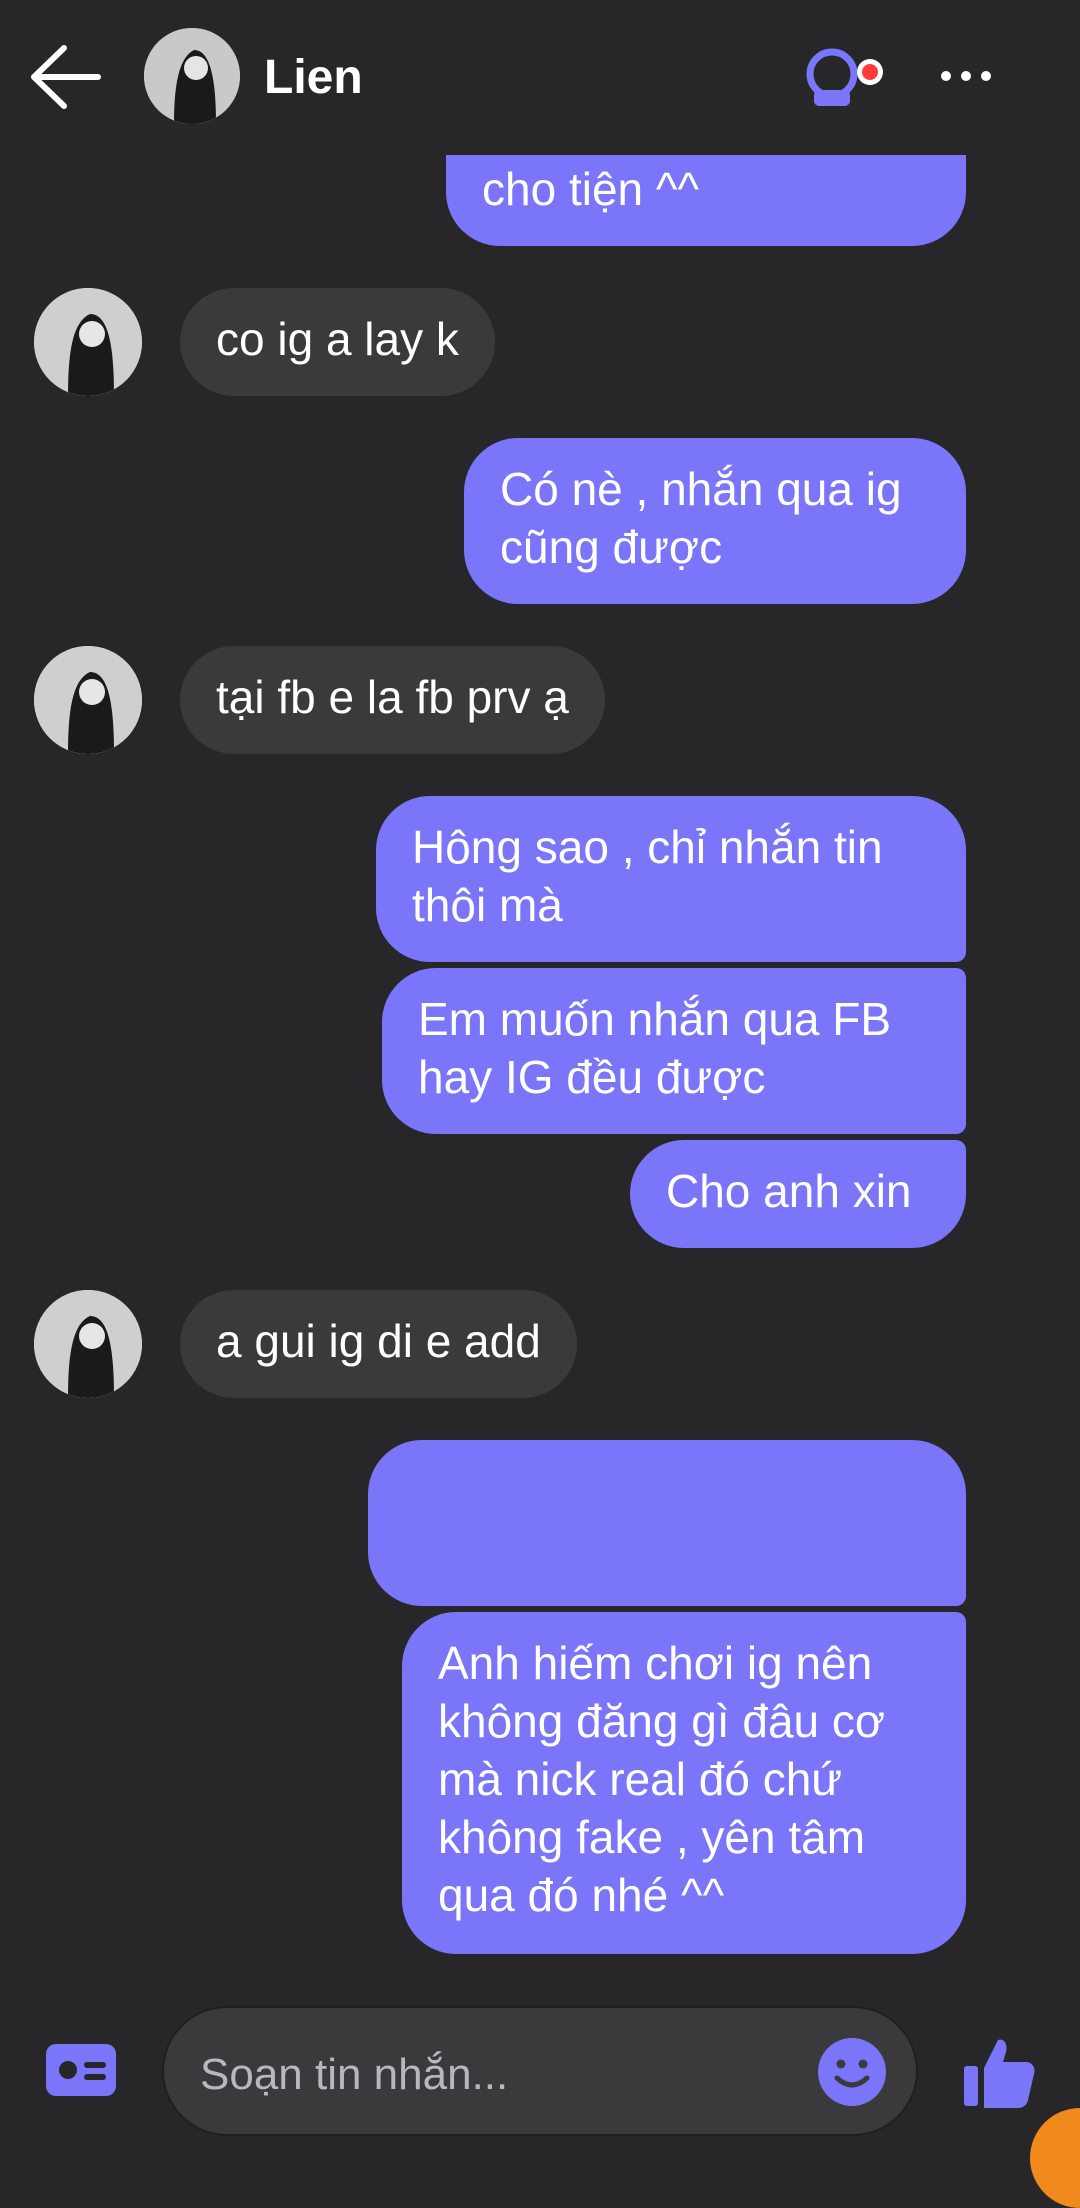  I want to click on incoming-message: a gui ig di e add, so click(378, 1344).